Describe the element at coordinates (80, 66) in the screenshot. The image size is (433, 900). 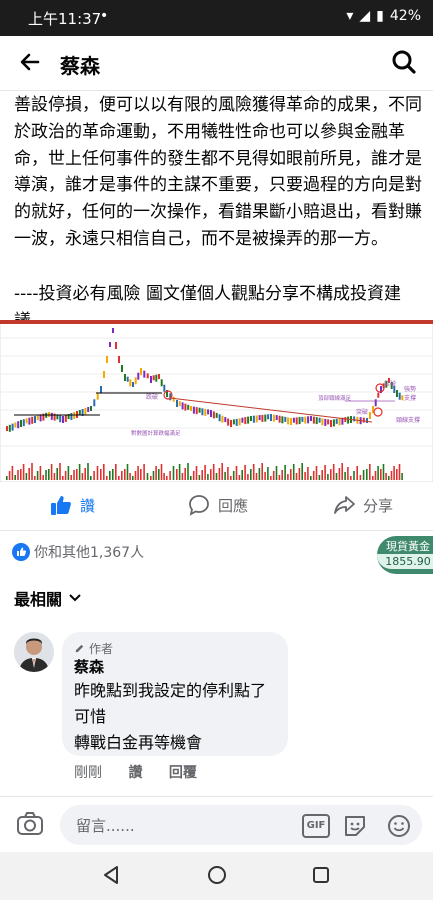
I see `page-title: 蔡森` at that location.